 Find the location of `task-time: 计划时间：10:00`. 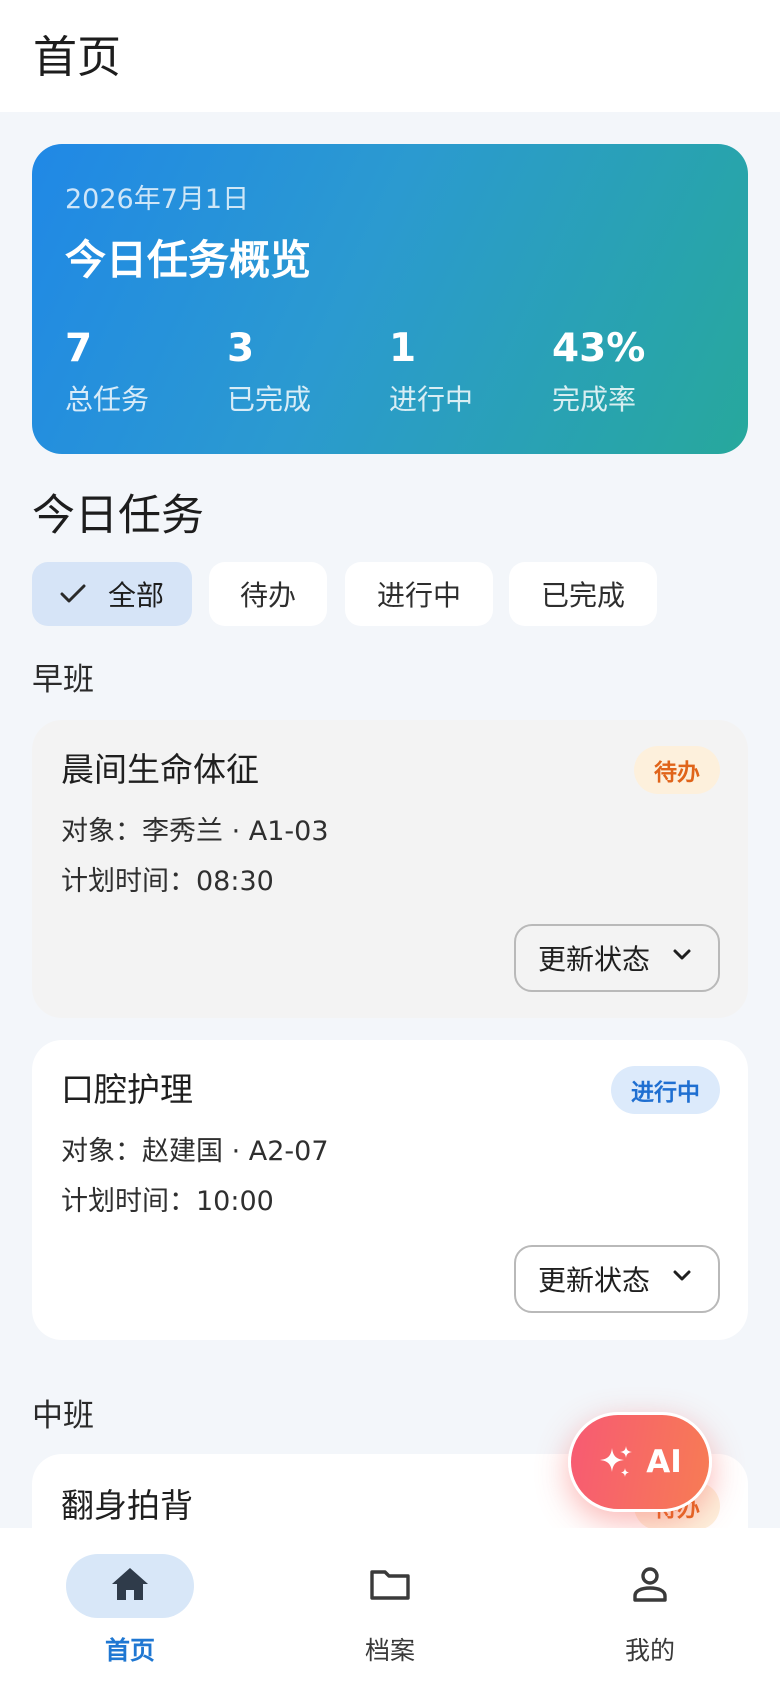

task-time: 计划时间：10:00 is located at coordinates (167, 1201).